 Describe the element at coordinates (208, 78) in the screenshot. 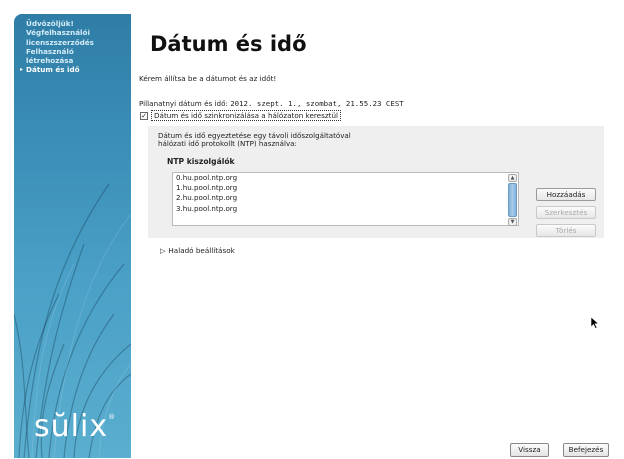

I see `intro-text: Kérem állítsa be a dátumot és az időt!` at that location.